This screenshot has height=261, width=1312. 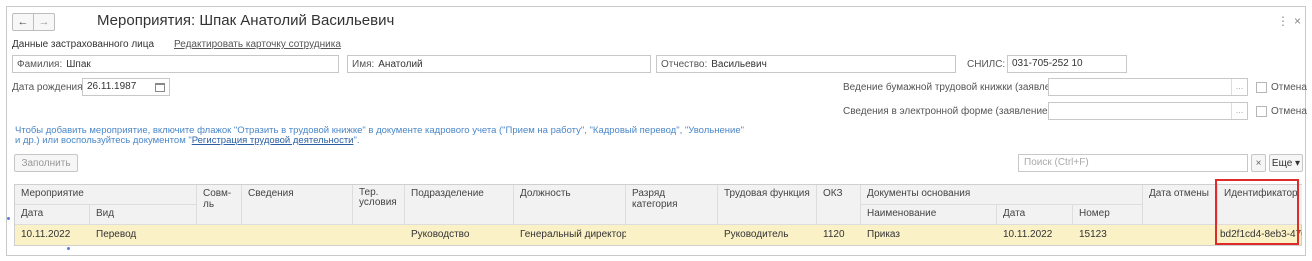 I want to click on cell-department: Руководство, so click(x=440, y=234).